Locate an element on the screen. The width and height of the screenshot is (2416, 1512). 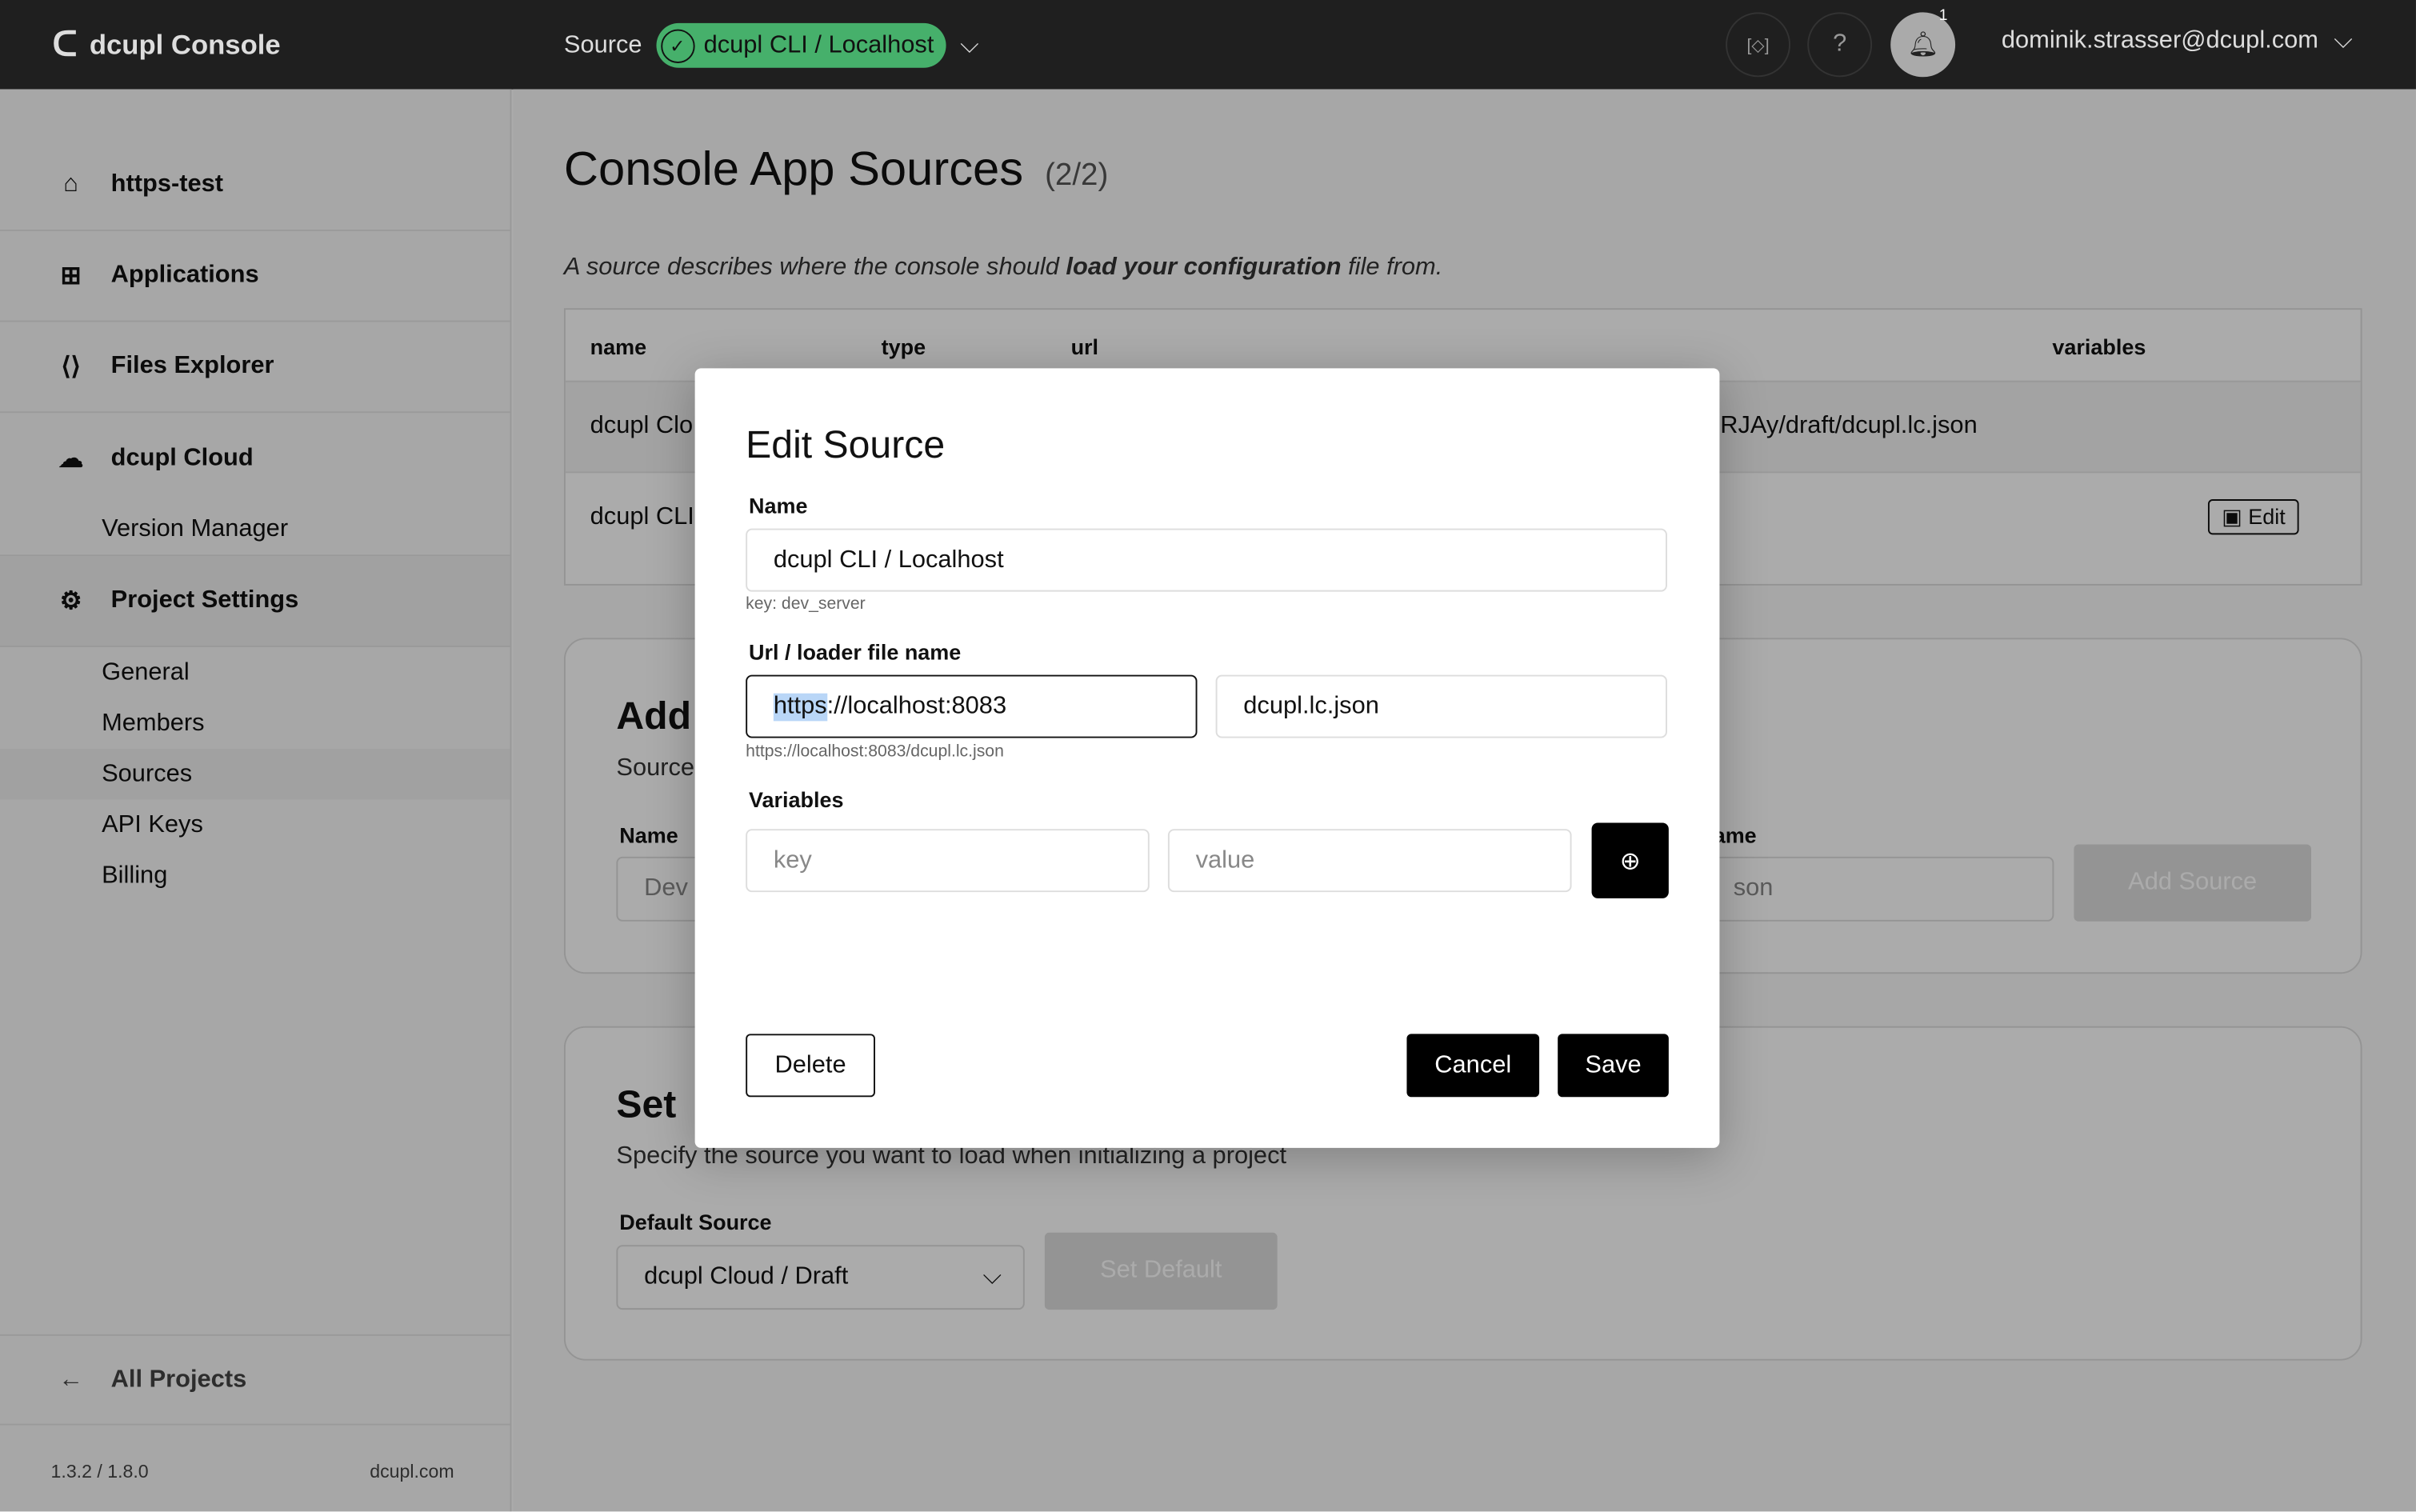
help-icon: ? is located at coordinates (1840, 44).